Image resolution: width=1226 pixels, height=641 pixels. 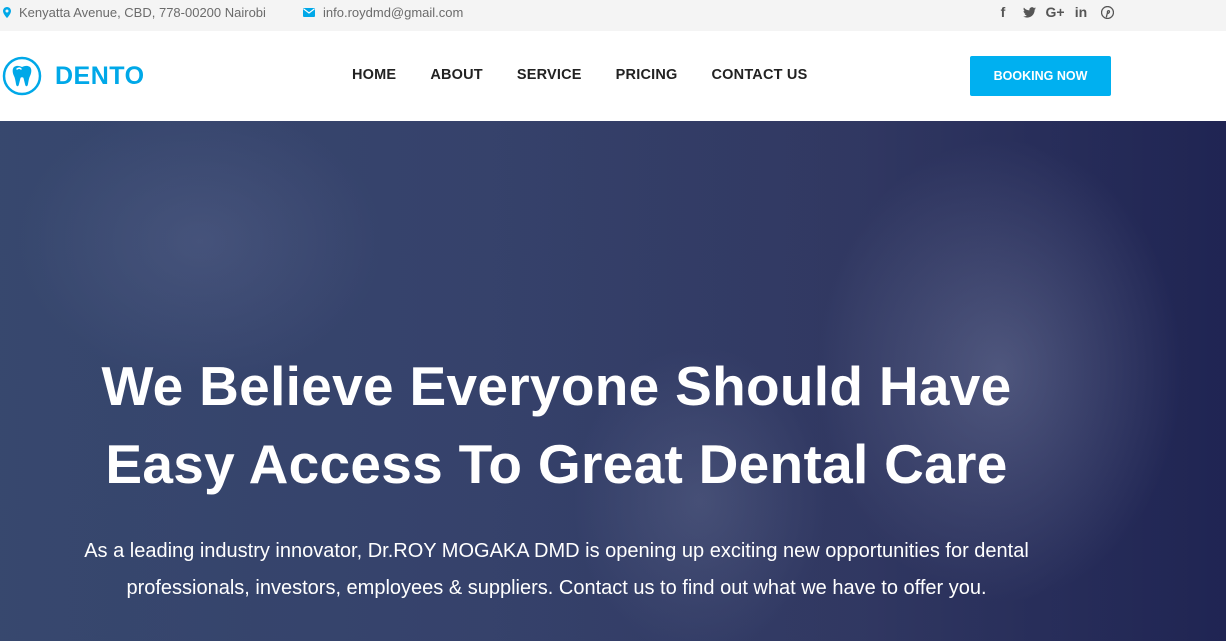 I want to click on address-info: Kenyatta Avenue, CBD, 778-00200 Nairobi, so click(x=134, y=12).